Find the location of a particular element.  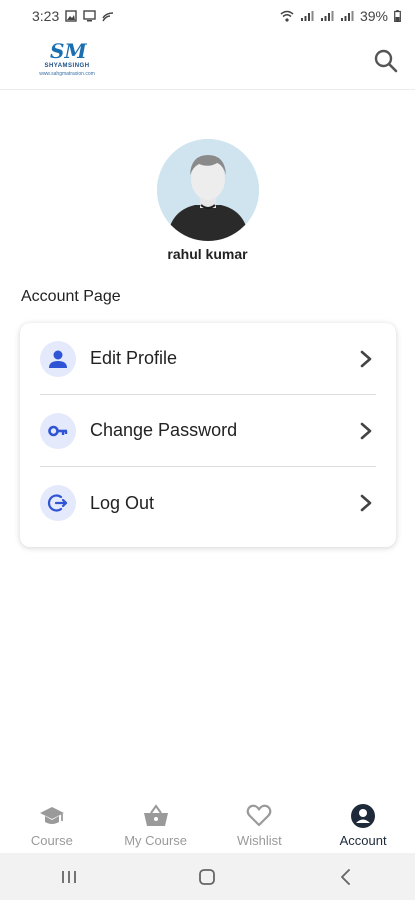

screen-icon is located at coordinates (89, 16).